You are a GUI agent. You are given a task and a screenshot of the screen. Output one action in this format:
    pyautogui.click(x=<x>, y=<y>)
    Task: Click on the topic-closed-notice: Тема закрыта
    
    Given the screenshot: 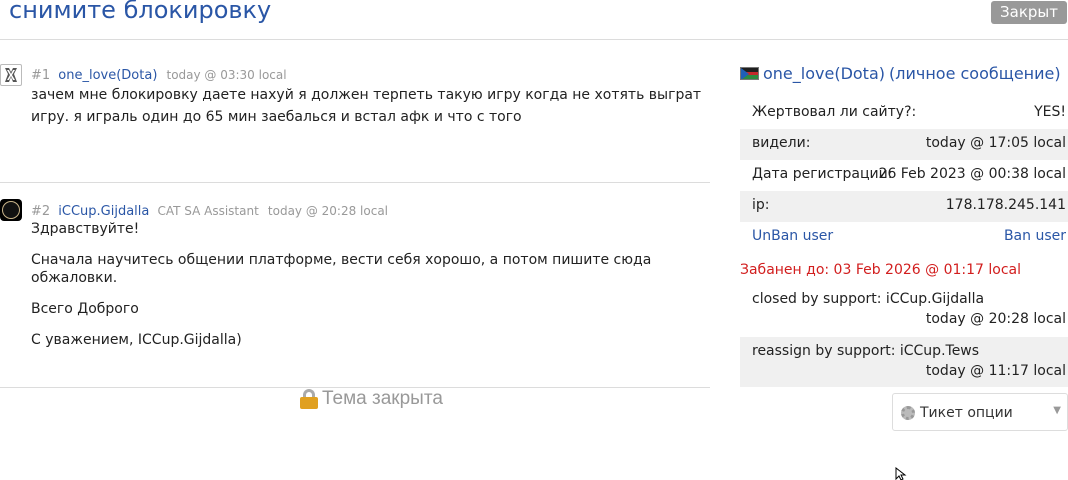 What is the action you would take?
    pyautogui.click(x=371, y=399)
    